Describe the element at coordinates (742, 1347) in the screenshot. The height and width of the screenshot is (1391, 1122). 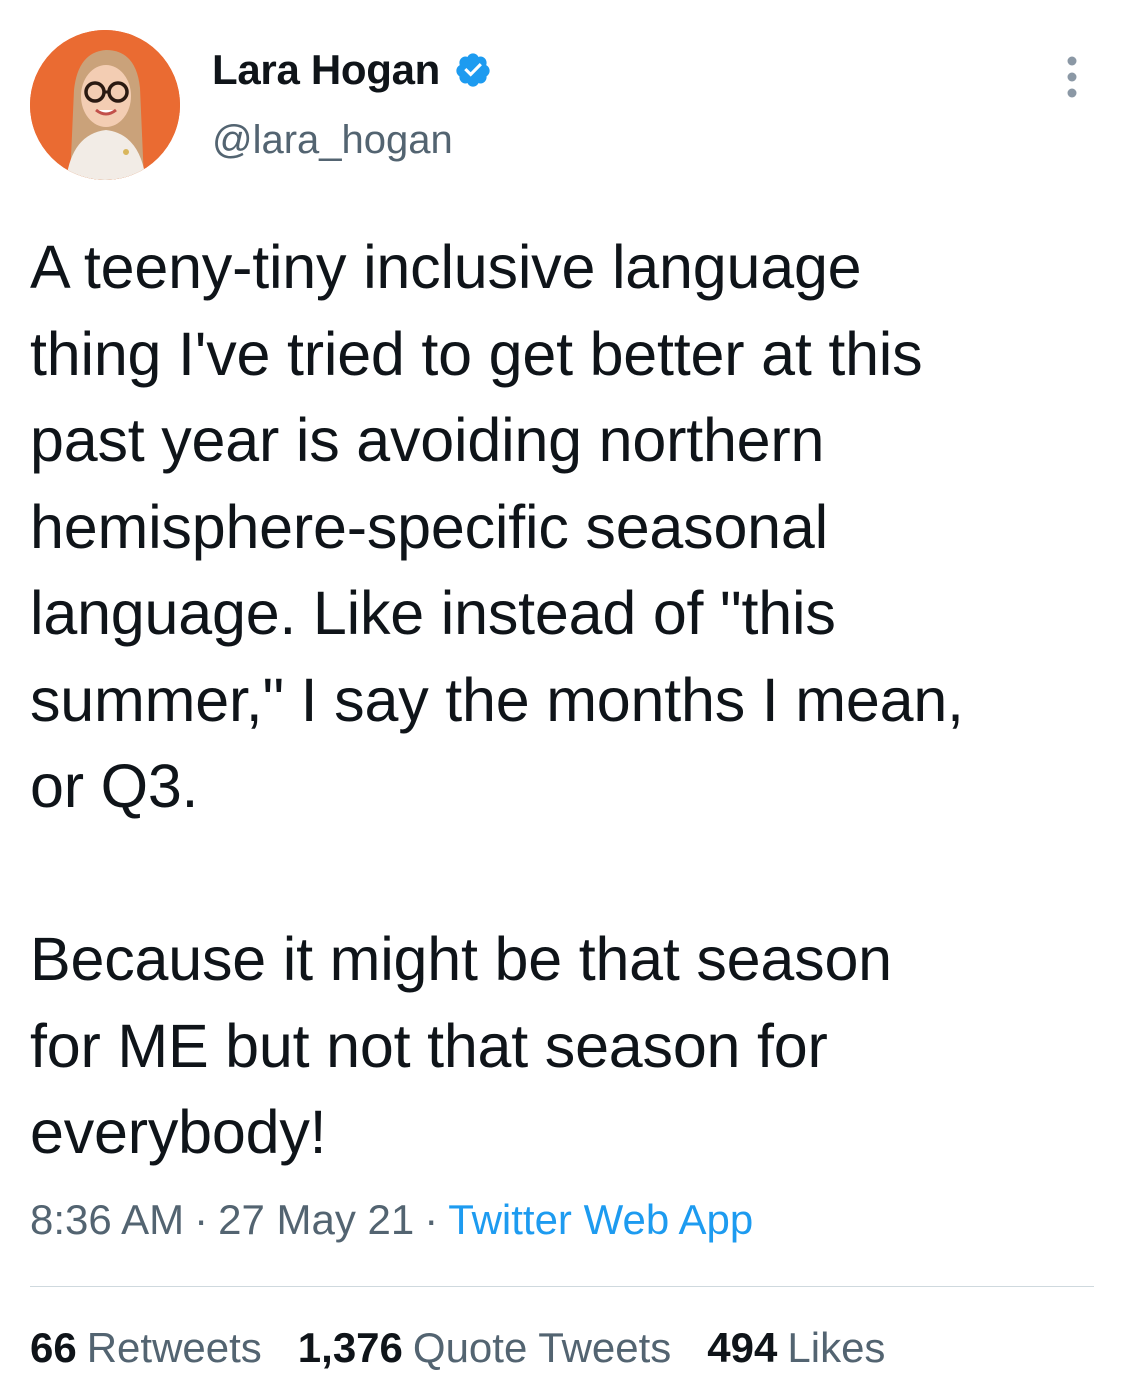
I see `likes-count: 494` at that location.